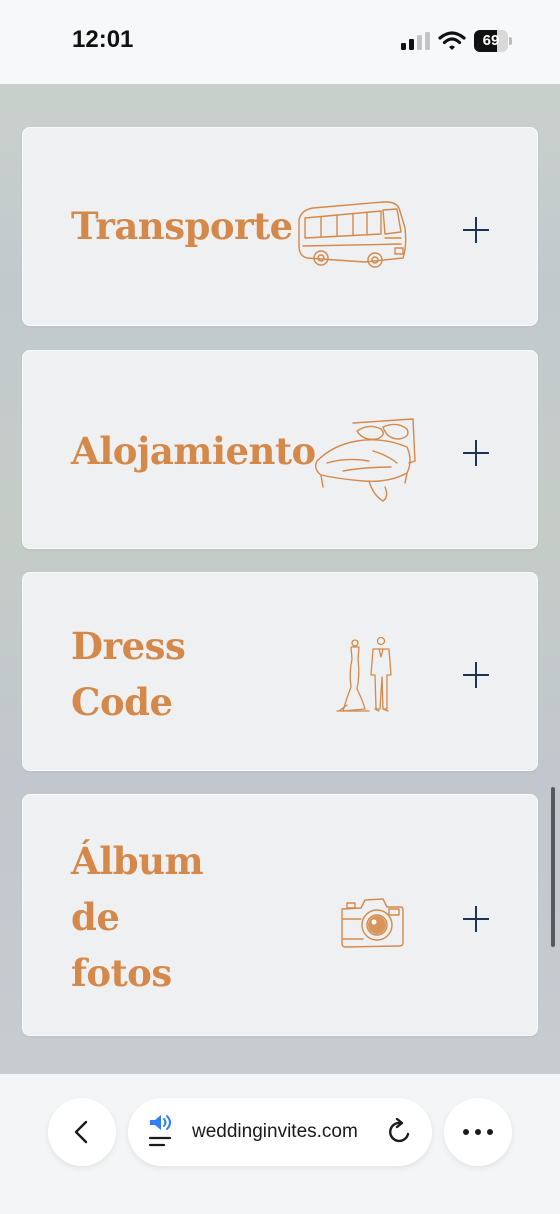 This screenshot has height=1214, width=560. I want to click on scrollbar, so click(553, 867).